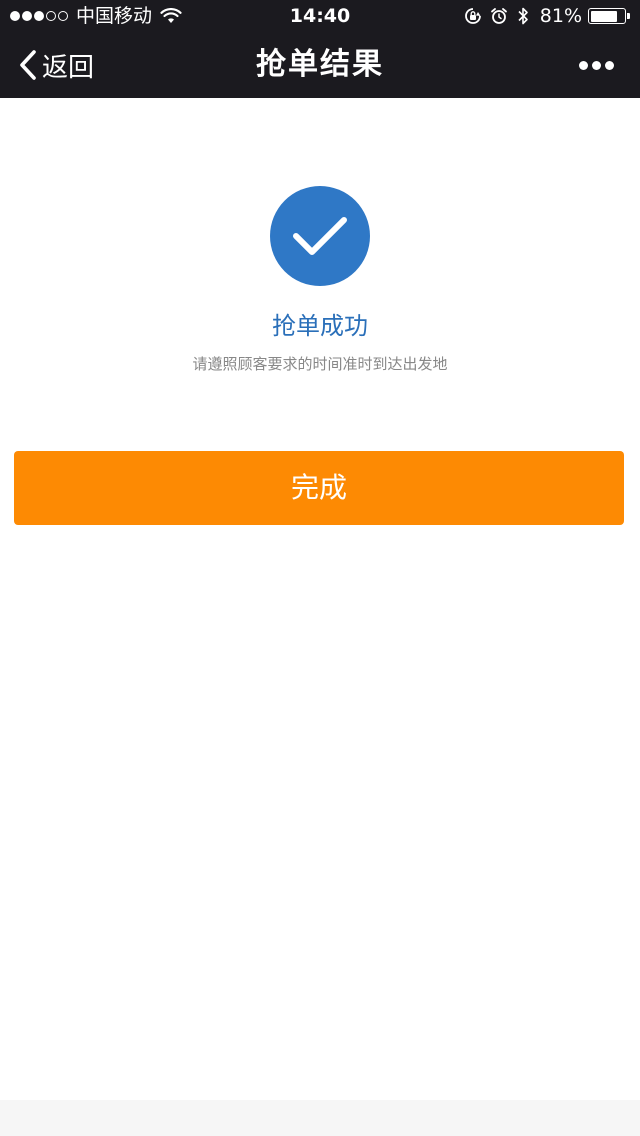 The width and height of the screenshot is (640, 1136). I want to click on status-bar: 中国移动 14:40 81%, so click(320, 16).